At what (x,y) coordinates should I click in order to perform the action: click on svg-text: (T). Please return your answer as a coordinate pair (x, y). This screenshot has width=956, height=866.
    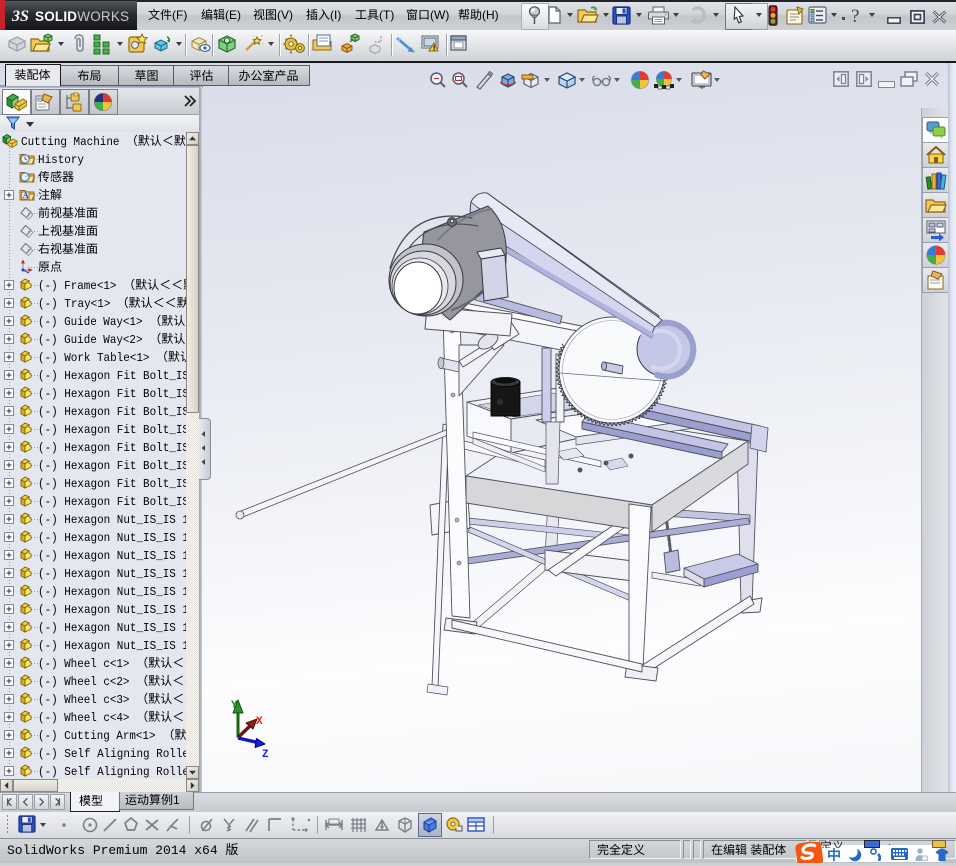
    Looking at the image, I should click on (386, 15).